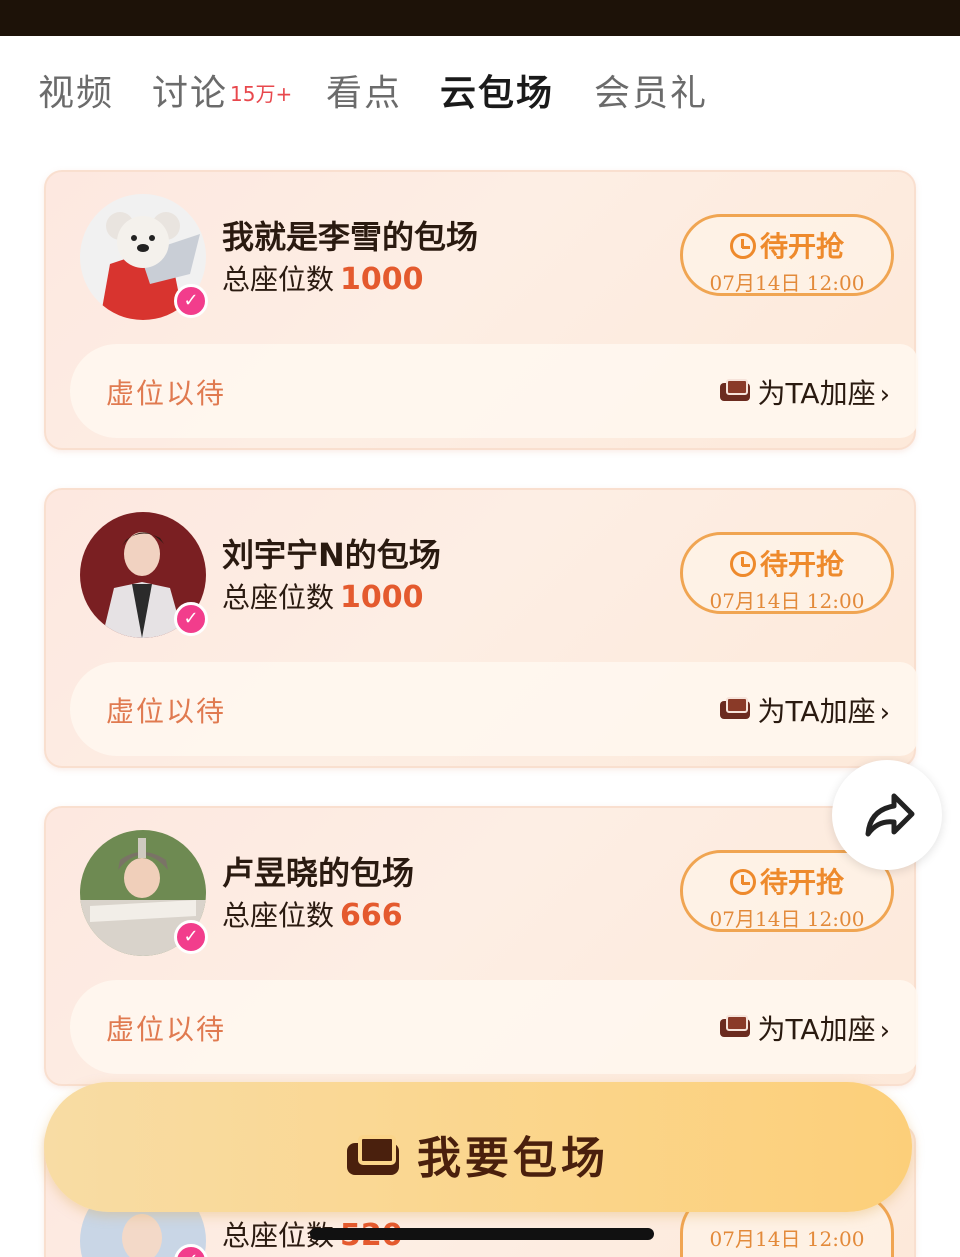 The height and width of the screenshot is (1257, 960). What do you see at coordinates (651, 93) in the screenshot?
I see `tab-label: 会员礼` at bounding box center [651, 93].